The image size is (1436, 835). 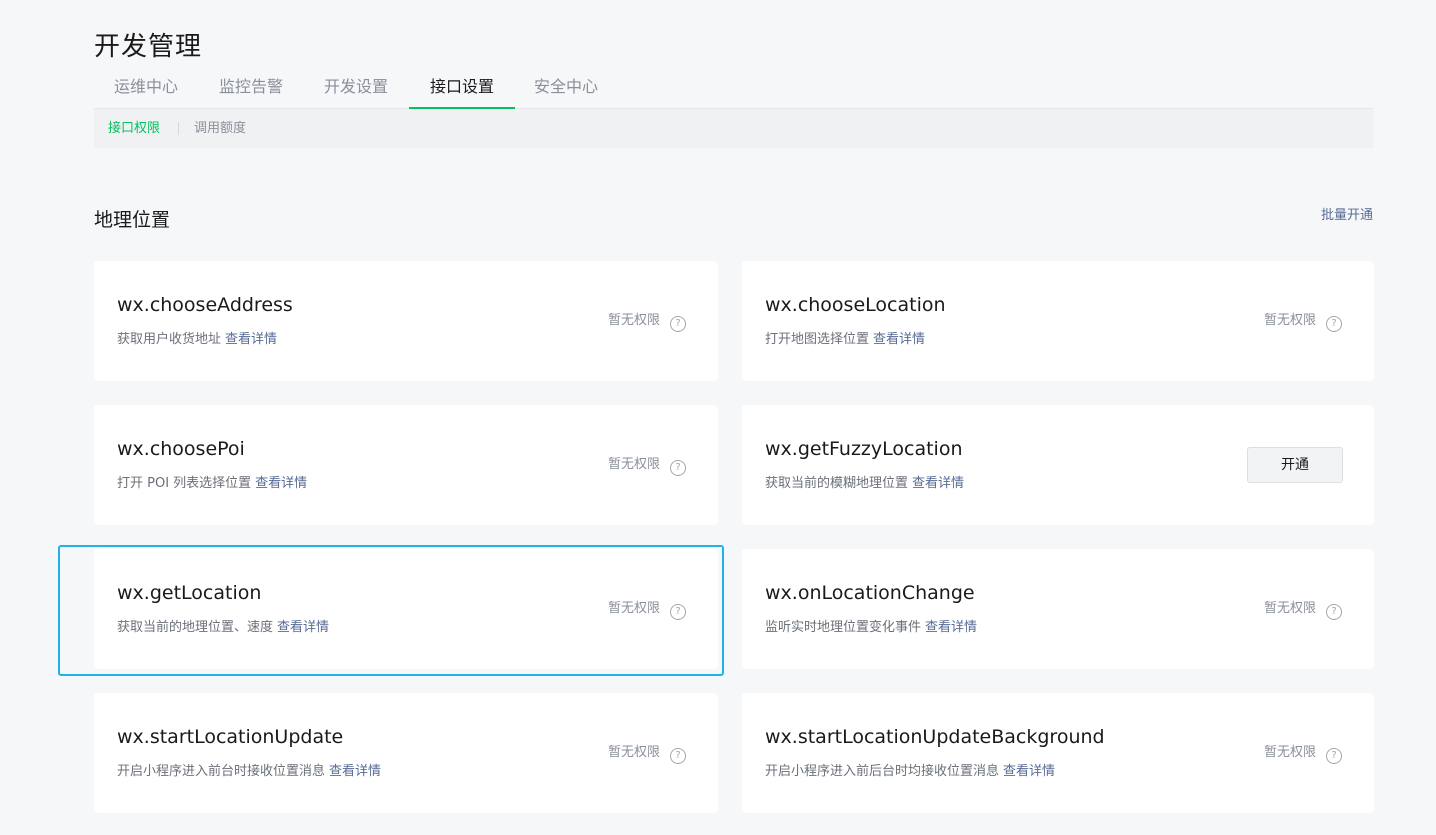 I want to click on subnav-api-permissions: 接口权限, so click(x=134, y=128).